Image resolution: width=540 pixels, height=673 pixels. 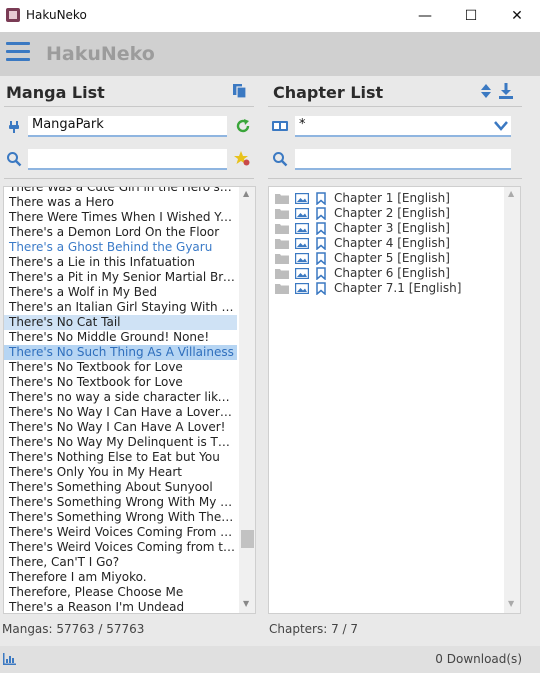 I want to click on manga-list-title: Manga List, so click(x=55, y=92).